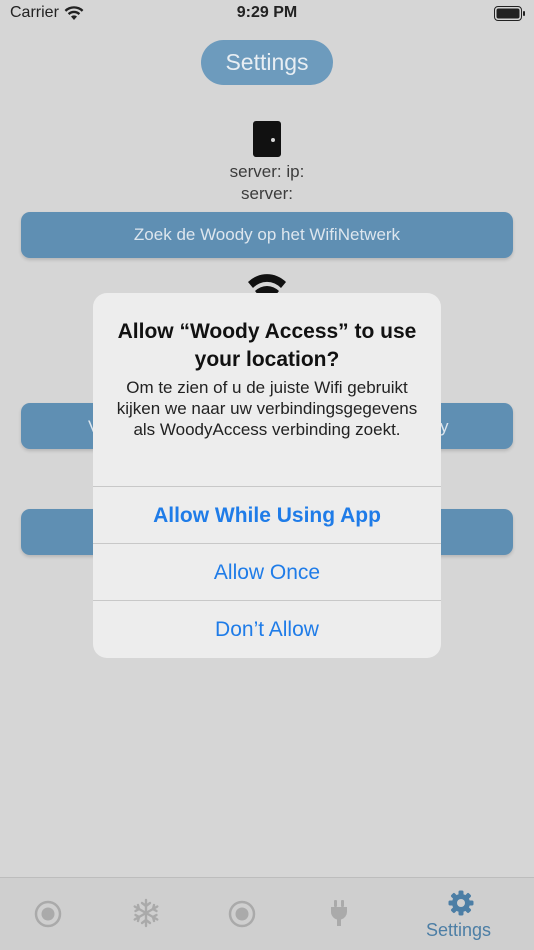  What do you see at coordinates (267, 628) in the screenshot?
I see `dont-allow-button: Don’t Allow` at bounding box center [267, 628].